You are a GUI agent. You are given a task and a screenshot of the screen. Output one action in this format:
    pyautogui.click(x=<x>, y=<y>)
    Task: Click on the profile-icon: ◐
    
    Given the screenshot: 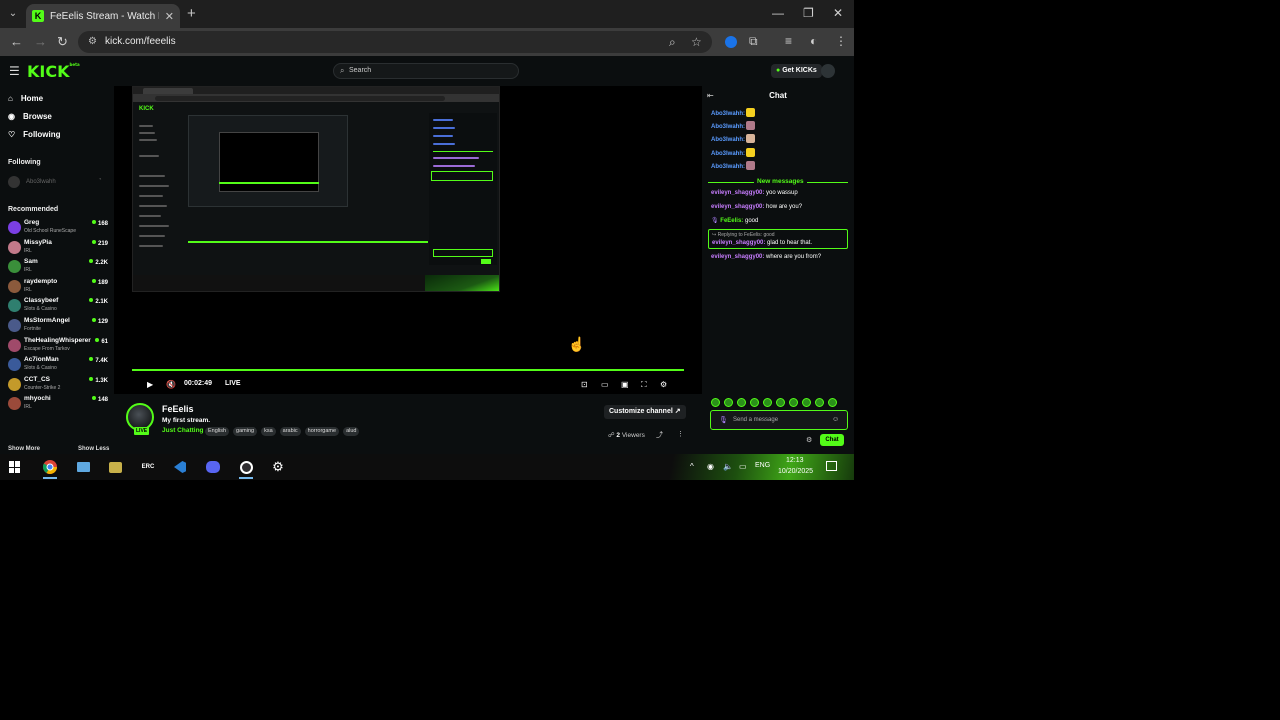 What is the action you would take?
    pyautogui.click(x=813, y=41)
    